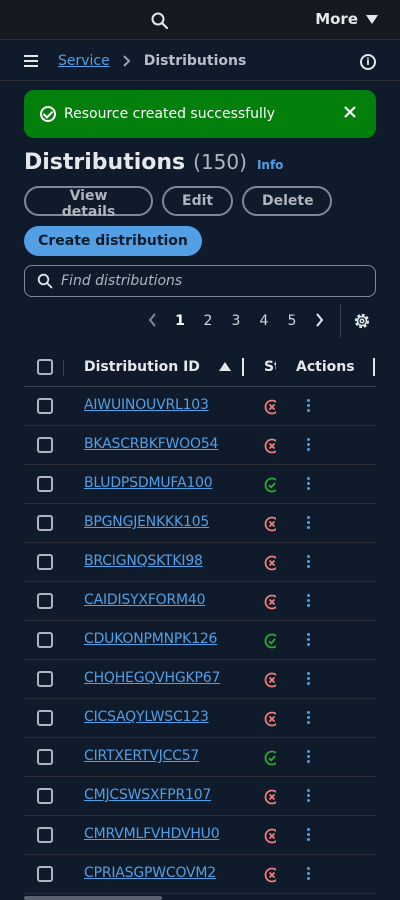 The image size is (400, 900). I want to click on breadcrumb-current: Distributions, so click(195, 61).